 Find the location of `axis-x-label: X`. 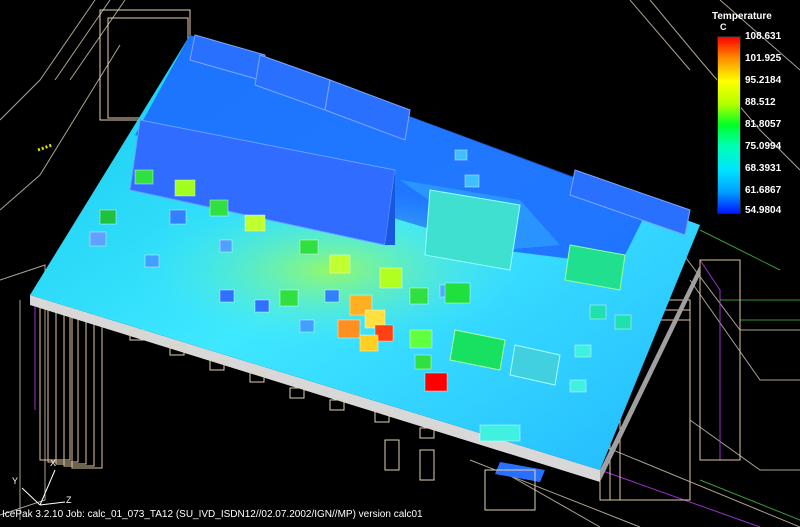

axis-x-label: X is located at coordinates (53, 463).